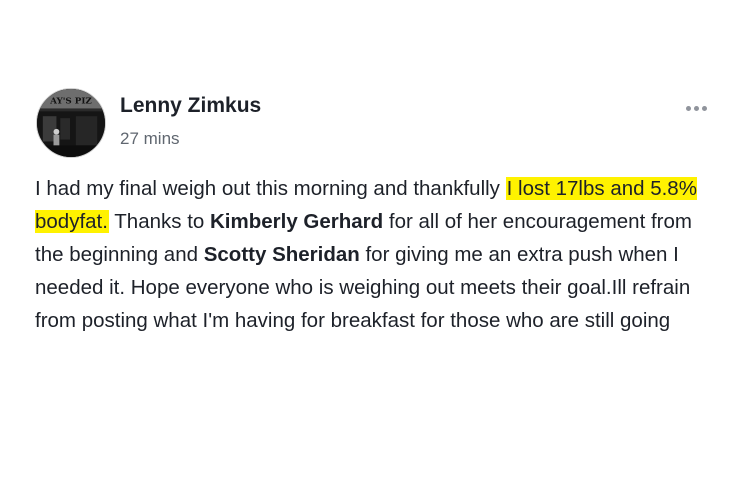  I want to click on profile-photo-icon: AY'S PIZ, so click(71, 123).